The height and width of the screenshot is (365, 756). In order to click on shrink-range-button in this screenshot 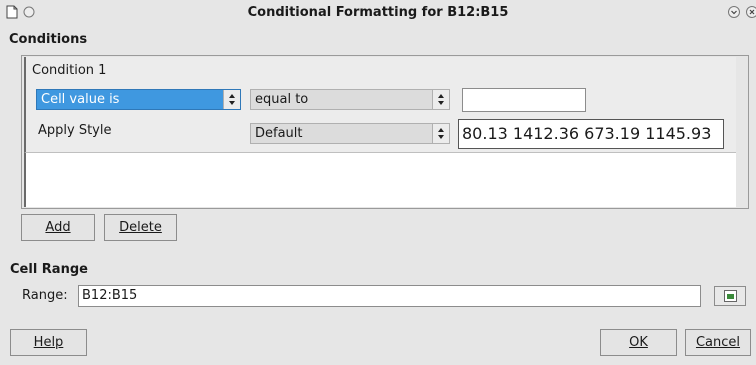, I will do `click(730, 296)`.